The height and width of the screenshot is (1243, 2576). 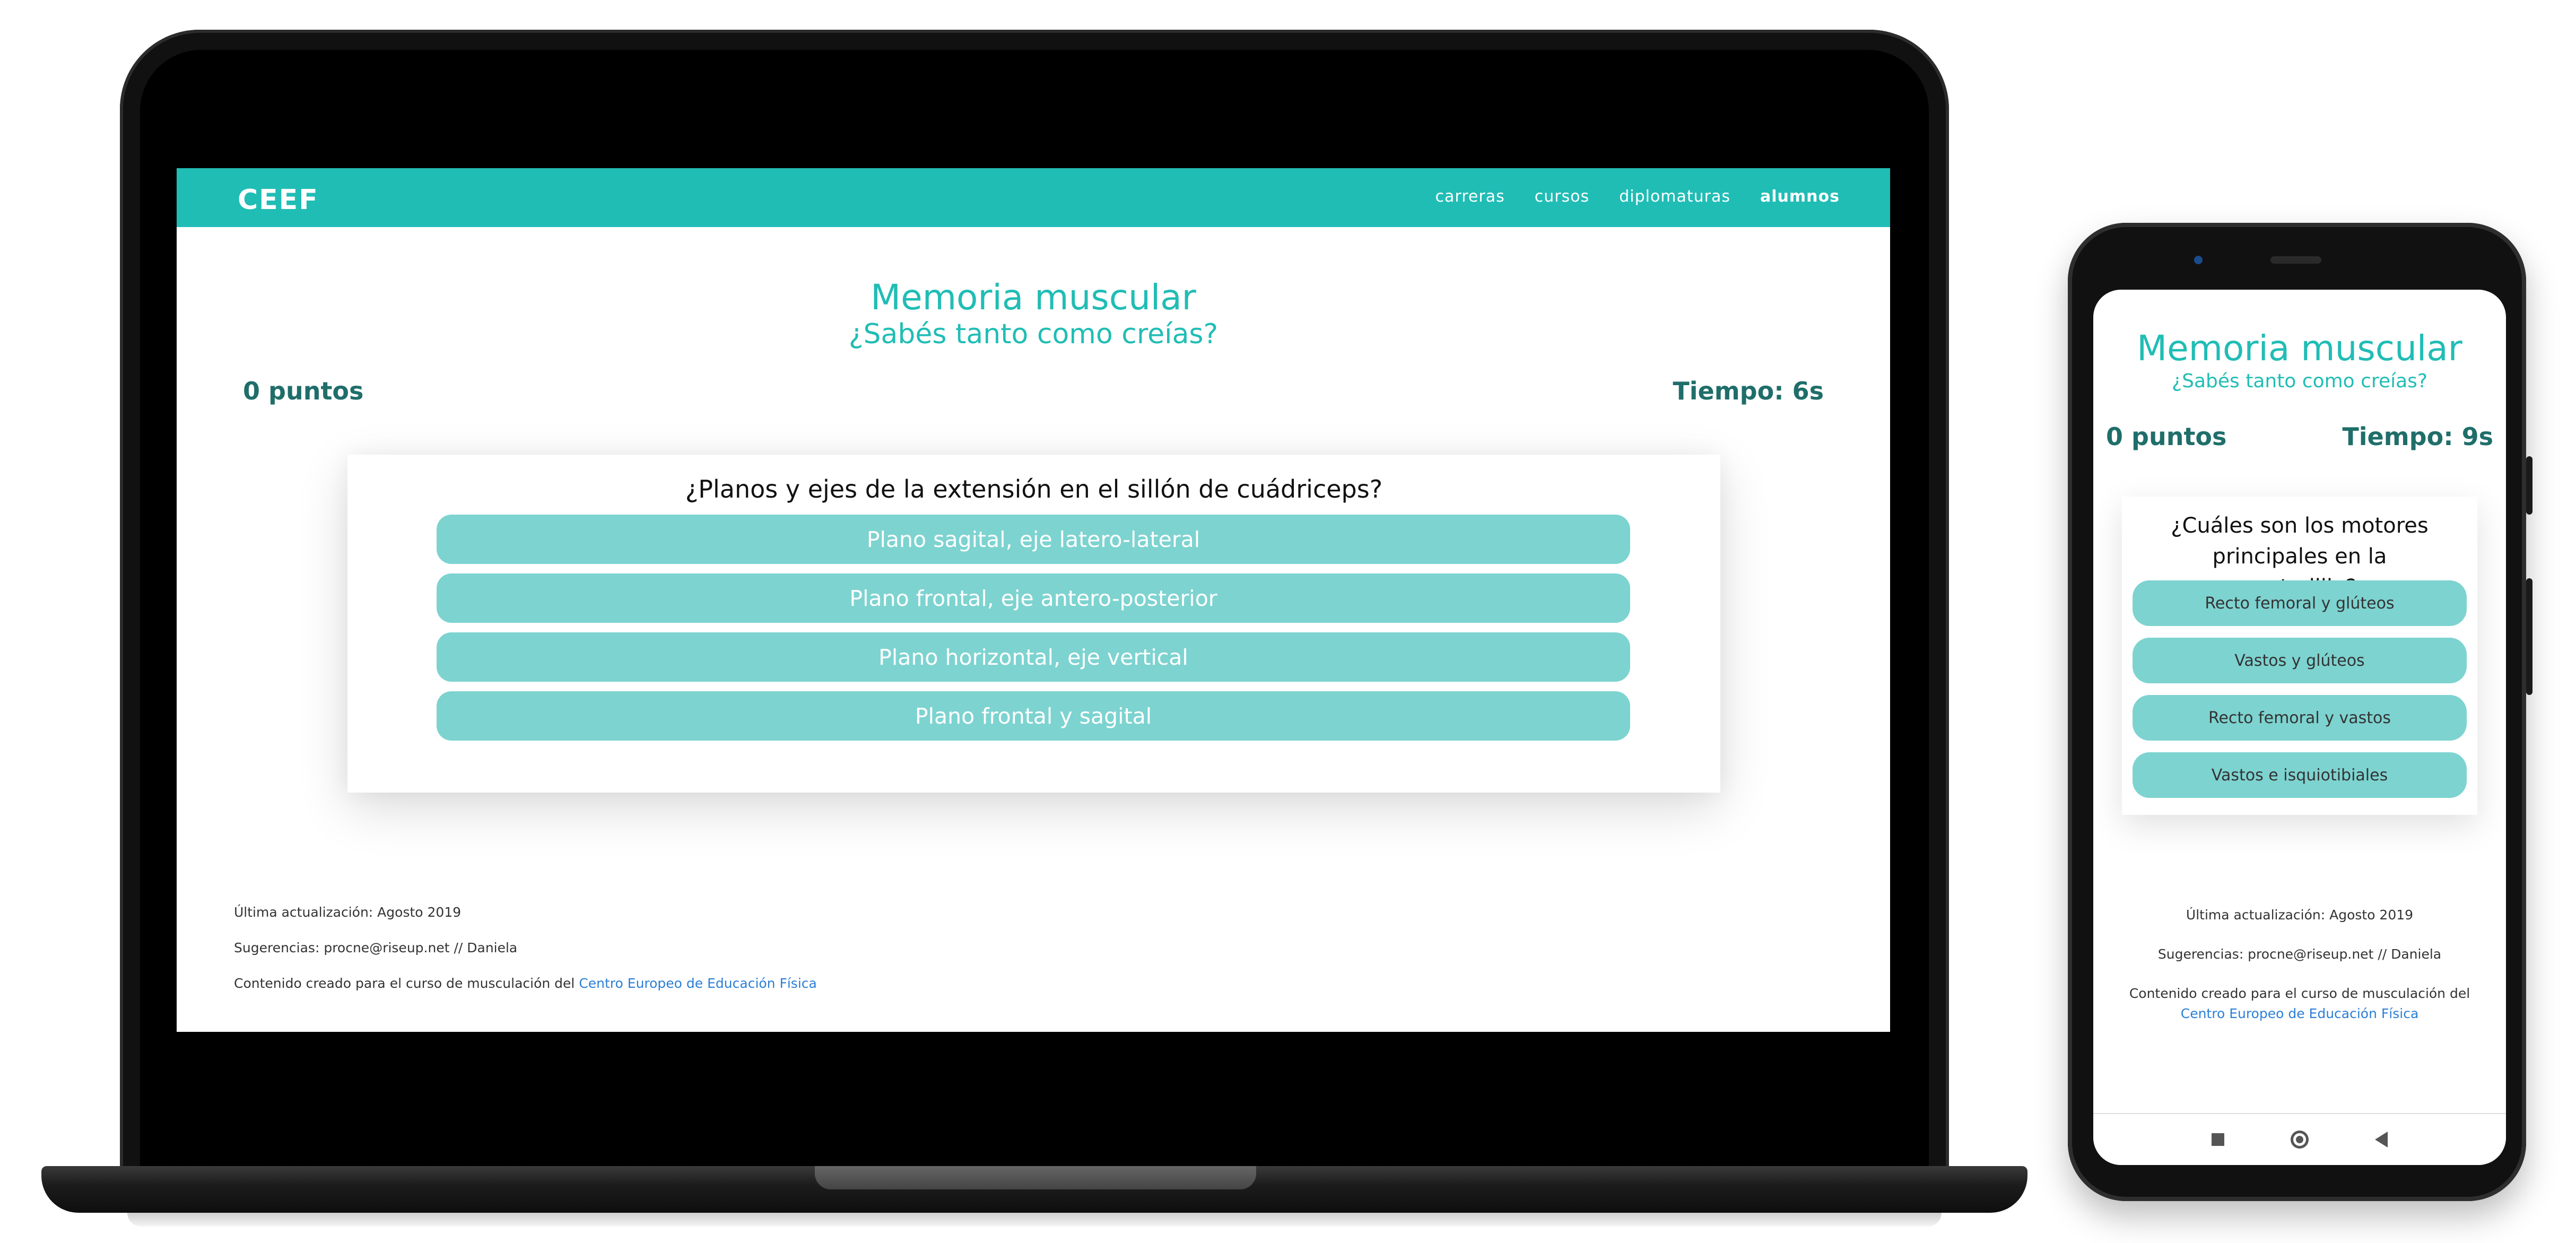 I want to click on android-nav-bar, so click(x=2300, y=1139).